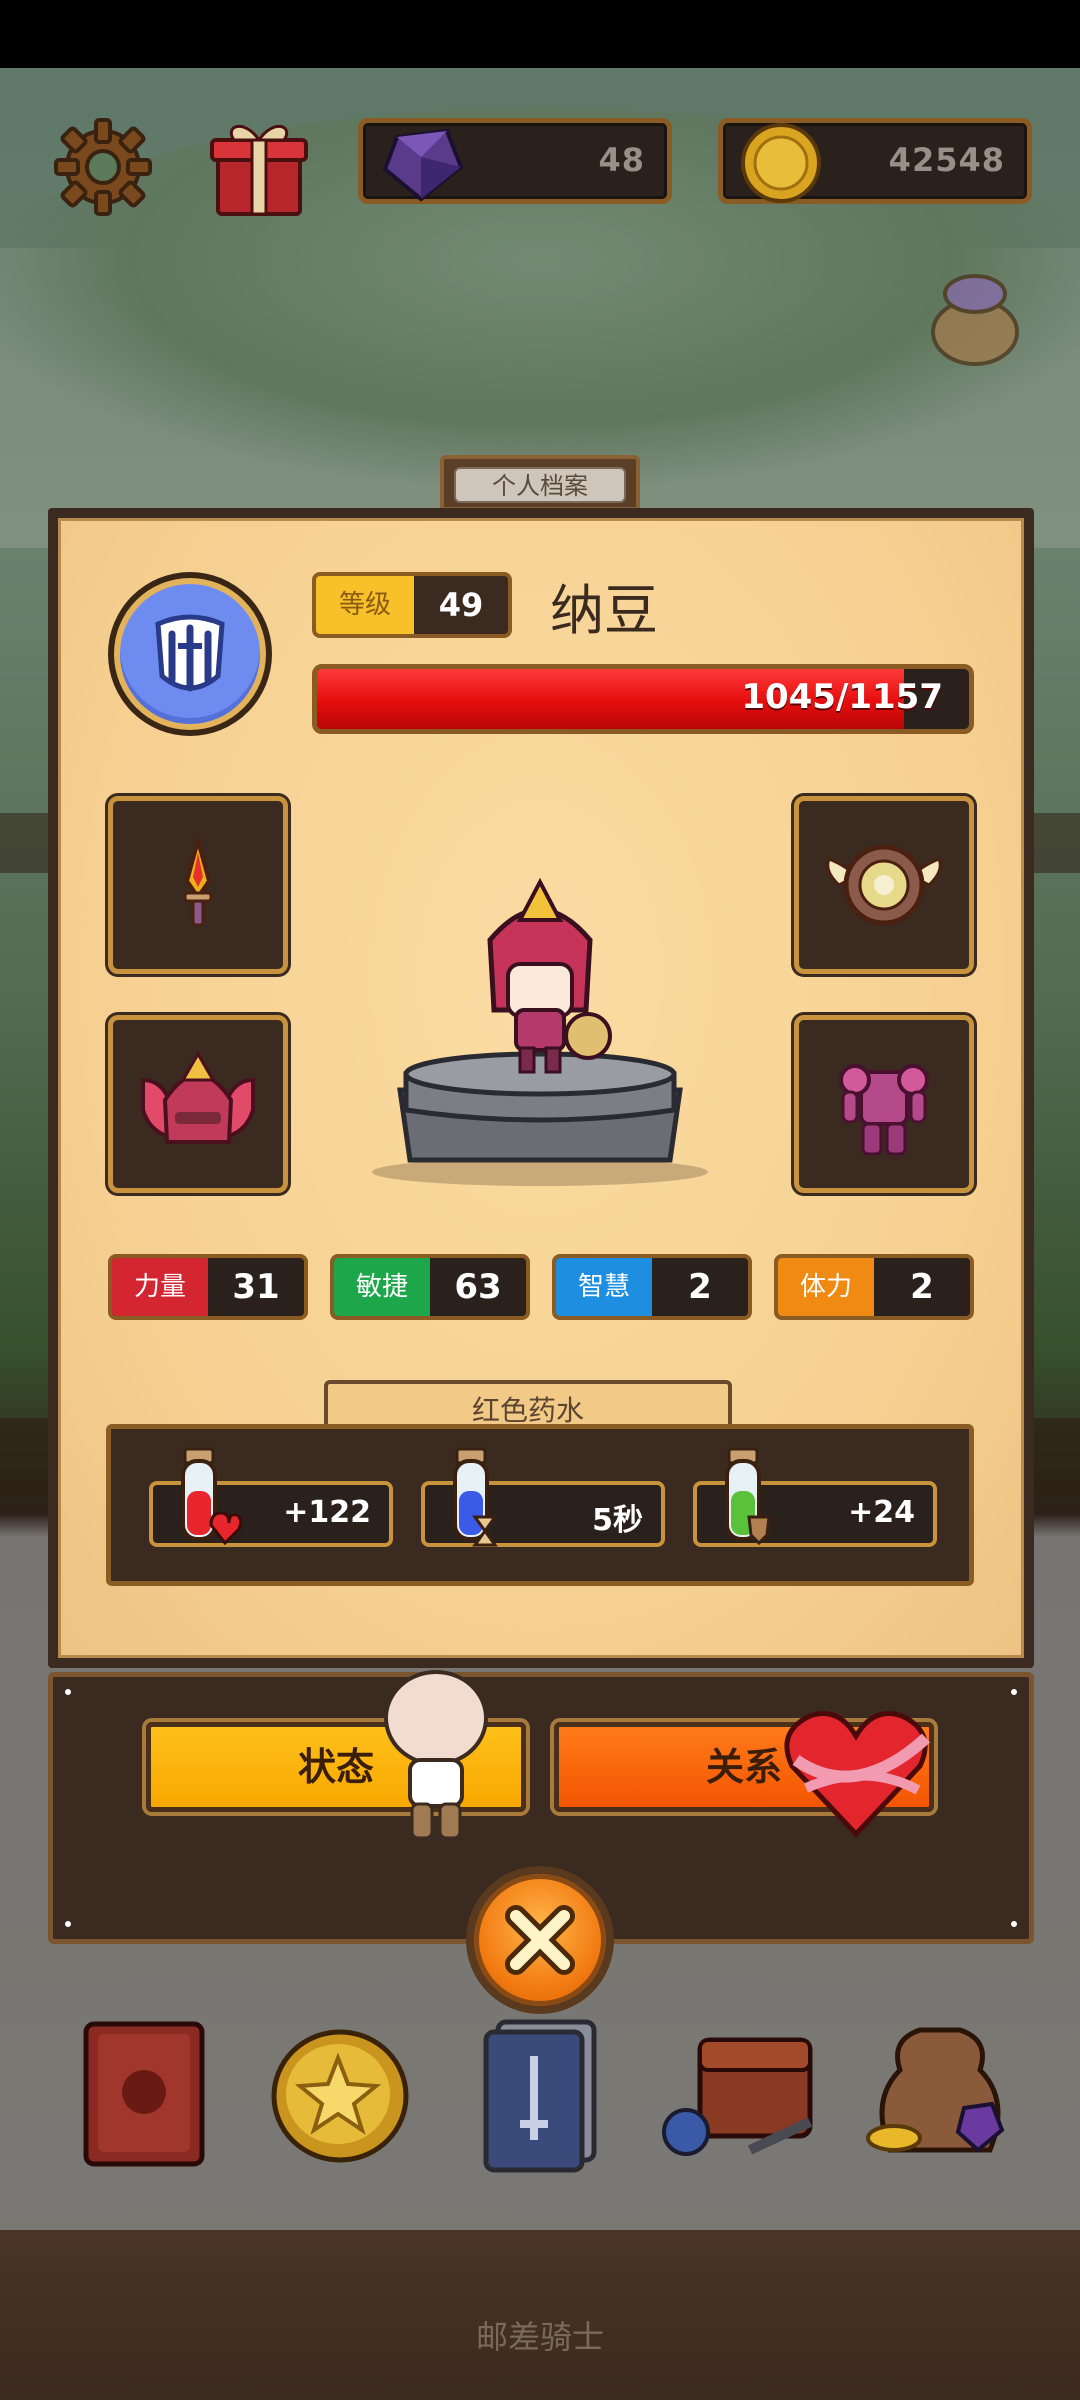 This screenshot has height=2400, width=1080. Describe the element at coordinates (743, 1767) in the screenshot. I see `relation-button-label: 关系` at that location.